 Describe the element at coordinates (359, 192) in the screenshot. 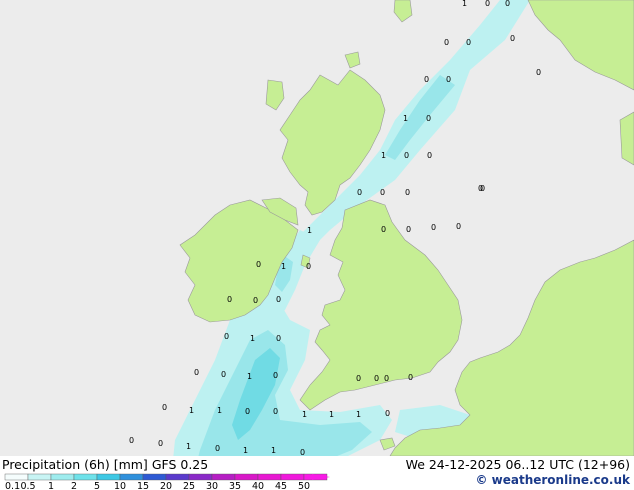

I see `label-ns-1: 0` at that location.